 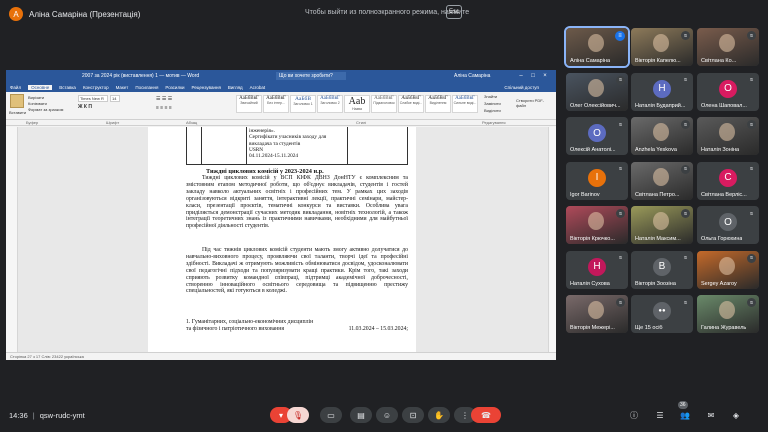 What do you see at coordinates (15, 87) in the screenshot?
I see `tab-file: Файл` at bounding box center [15, 87].